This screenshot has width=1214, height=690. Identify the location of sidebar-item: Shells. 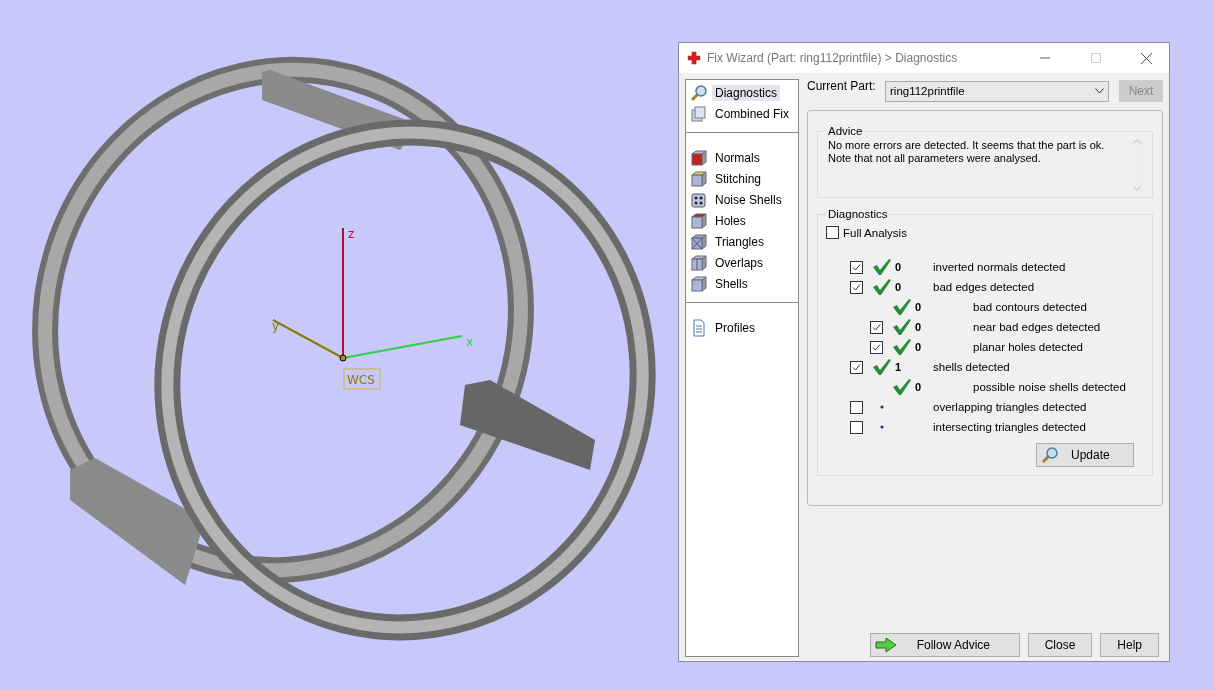
(731, 283).